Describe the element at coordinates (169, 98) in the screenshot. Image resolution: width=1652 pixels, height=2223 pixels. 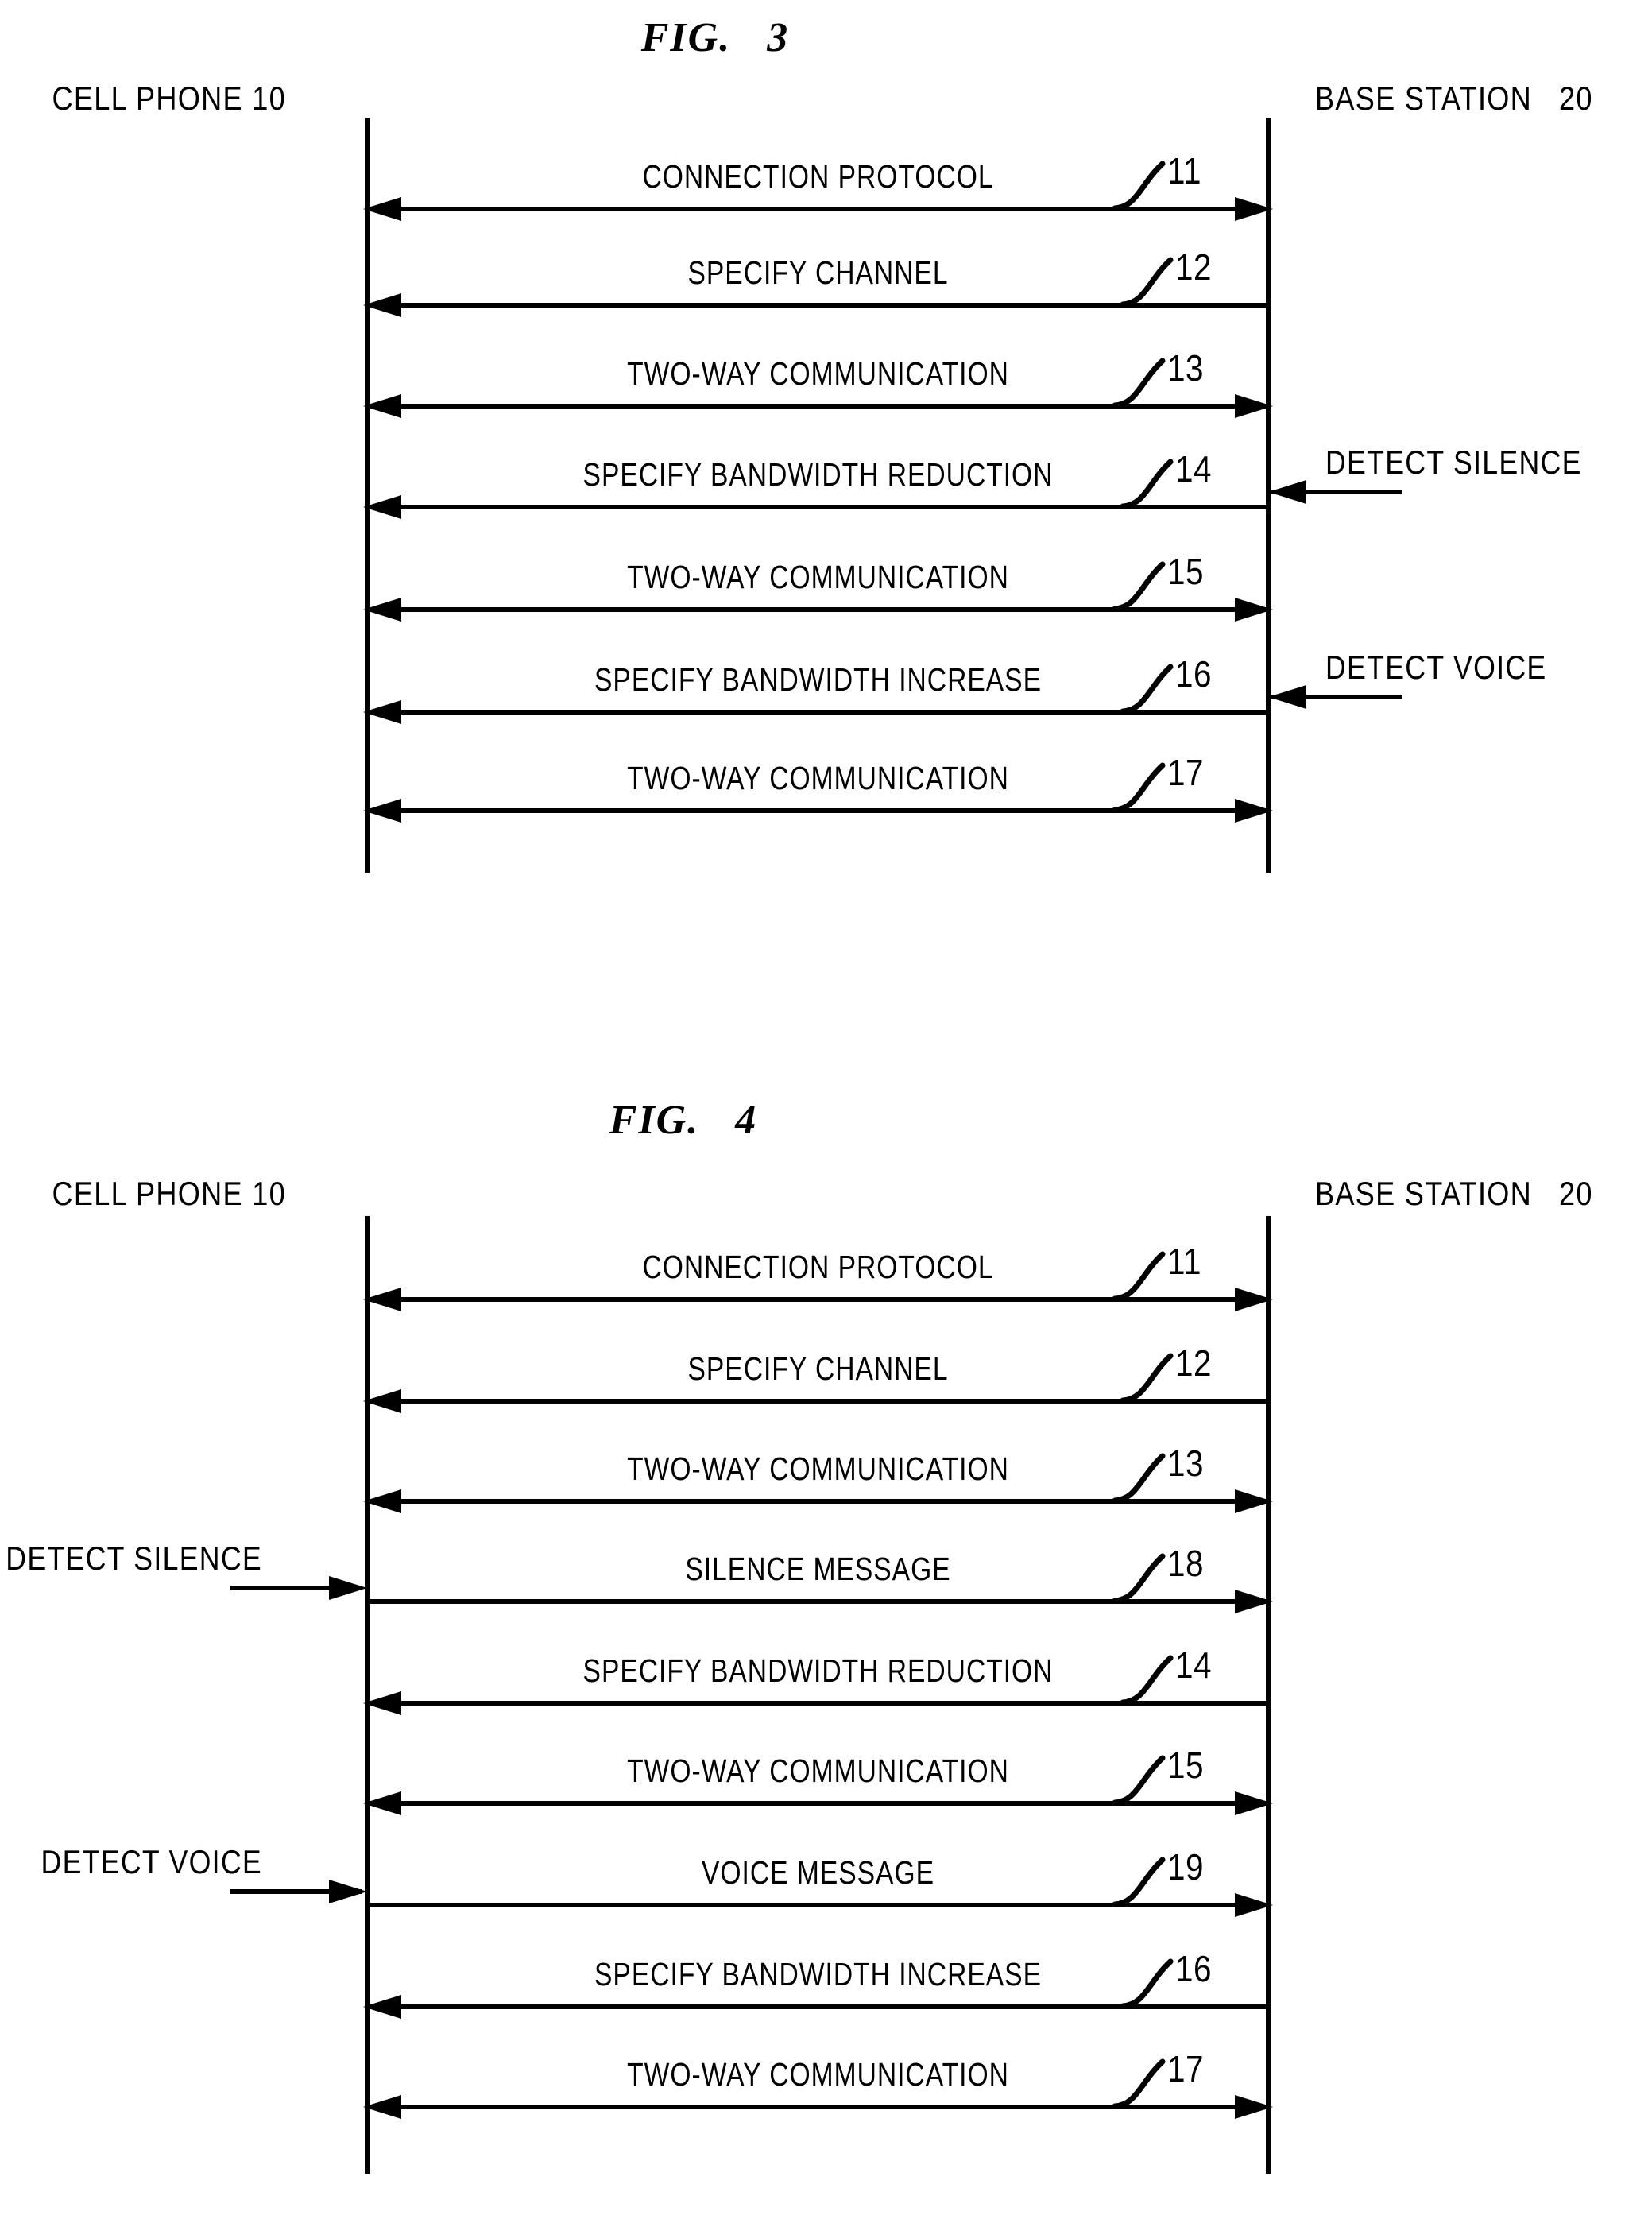
I see `figure-3-actor-cell-phone: CELL PHONE 10` at that location.